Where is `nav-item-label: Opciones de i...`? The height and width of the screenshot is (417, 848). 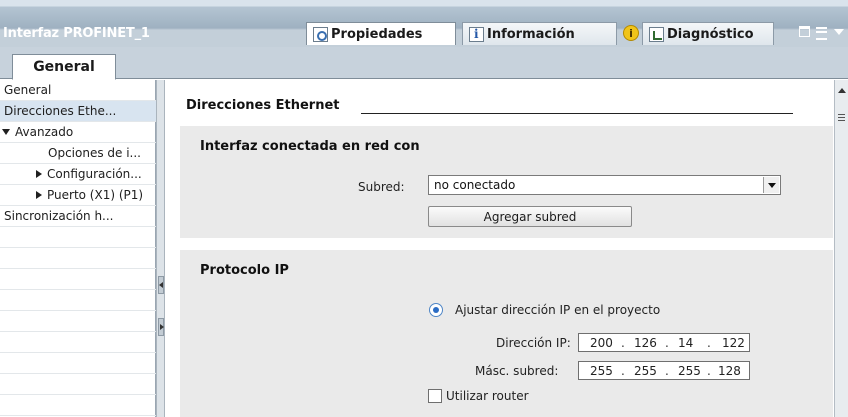 nav-item-label: Opciones de i... is located at coordinates (94, 153).